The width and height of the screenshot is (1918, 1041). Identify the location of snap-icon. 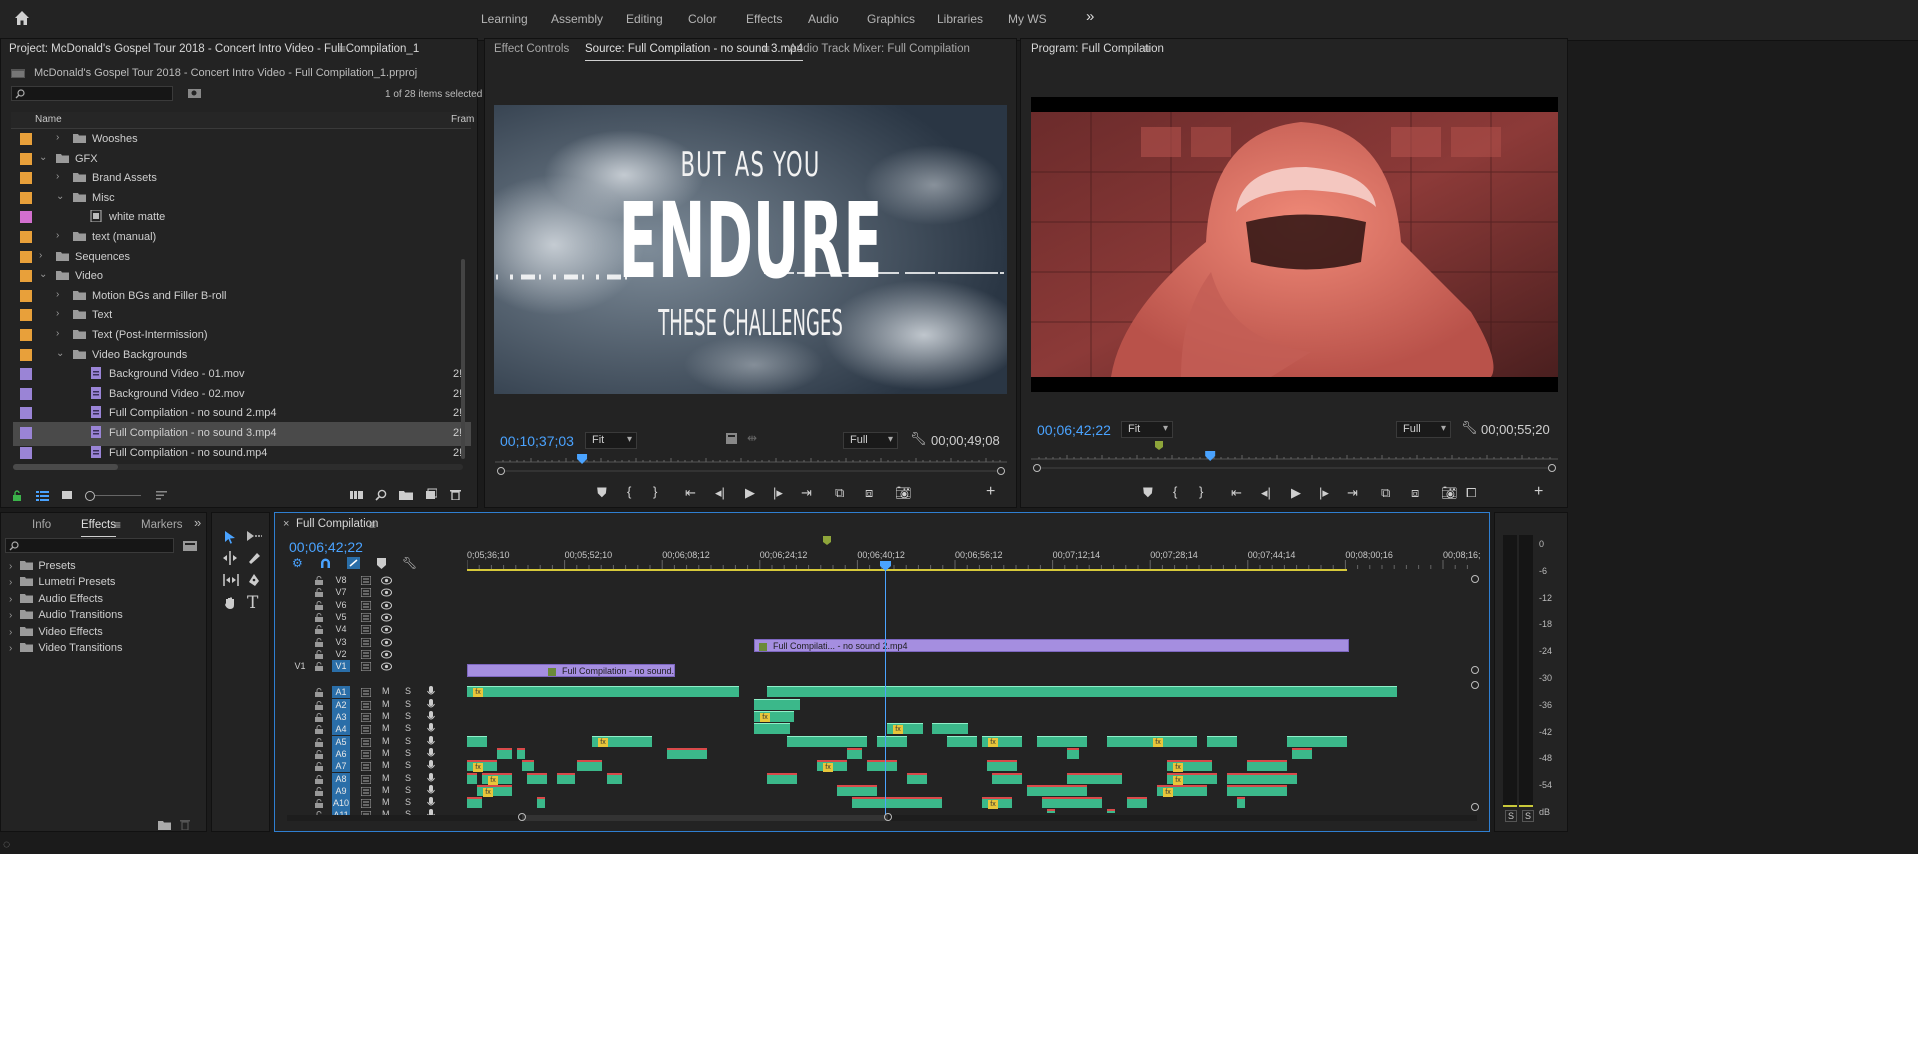
(325, 563).